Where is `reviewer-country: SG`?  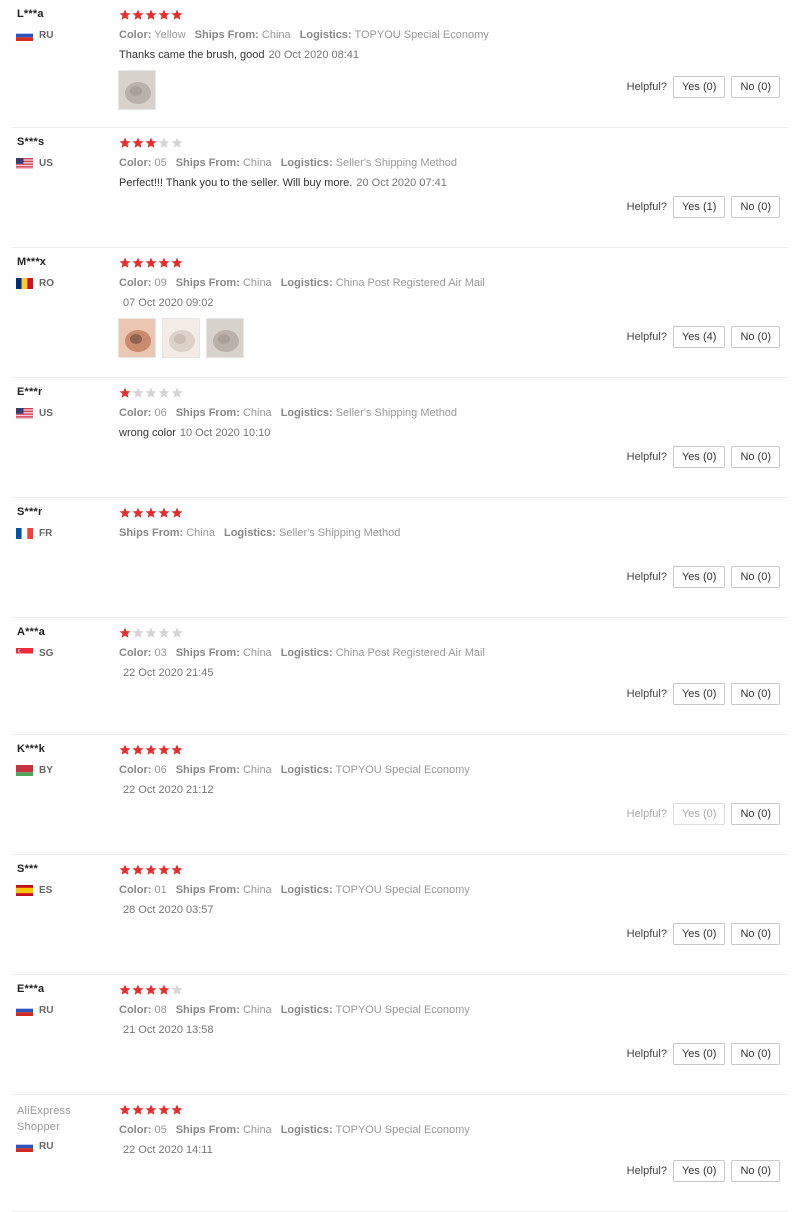
reviewer-country: SG is located at coordinates (34, 653).